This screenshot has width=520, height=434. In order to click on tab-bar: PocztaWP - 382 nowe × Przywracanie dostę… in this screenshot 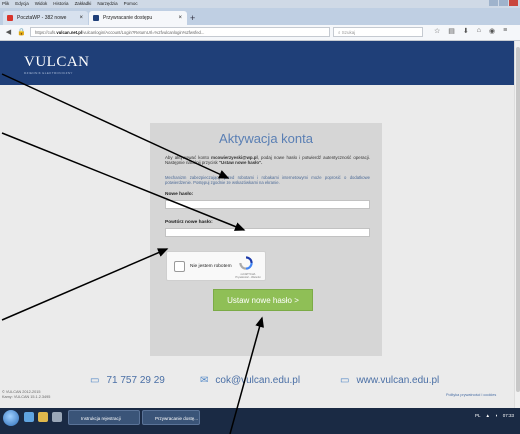, I will do `click(260, 16)`.